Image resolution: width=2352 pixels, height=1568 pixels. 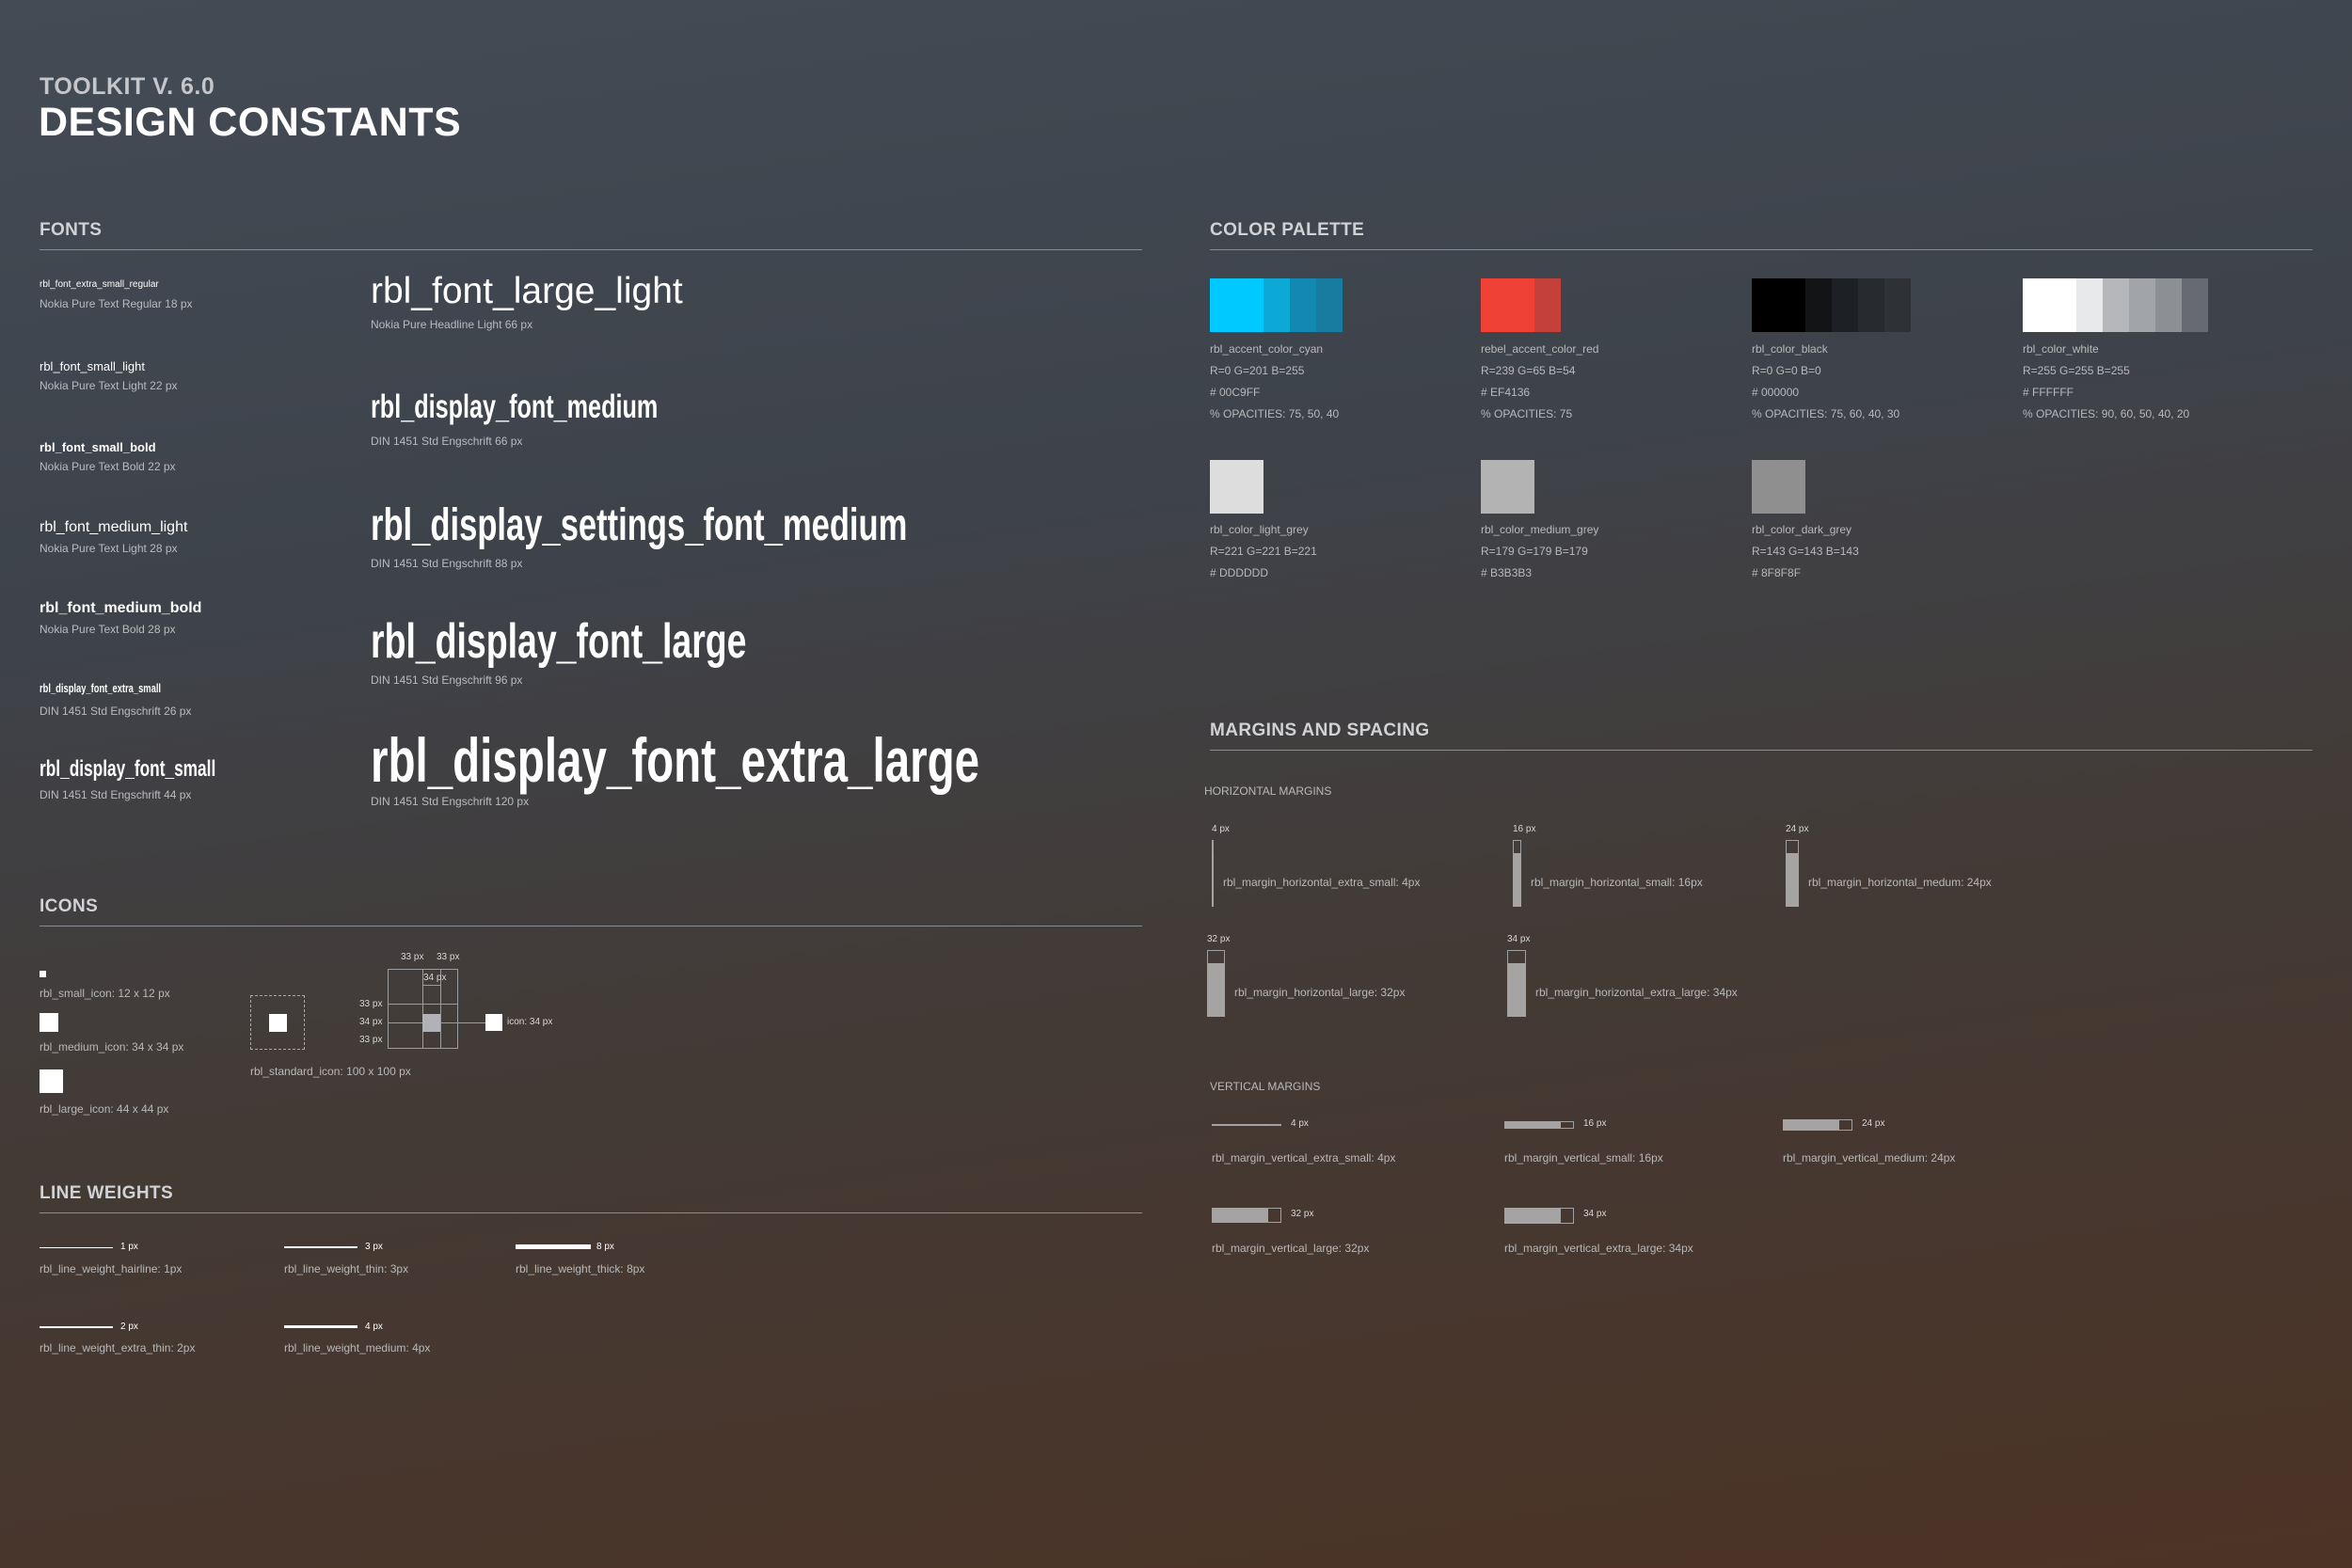 What do you see at coordinates (51, 1081) in the screenshot?
I see `large-icon-sample` at bounding box center [51, 1081].